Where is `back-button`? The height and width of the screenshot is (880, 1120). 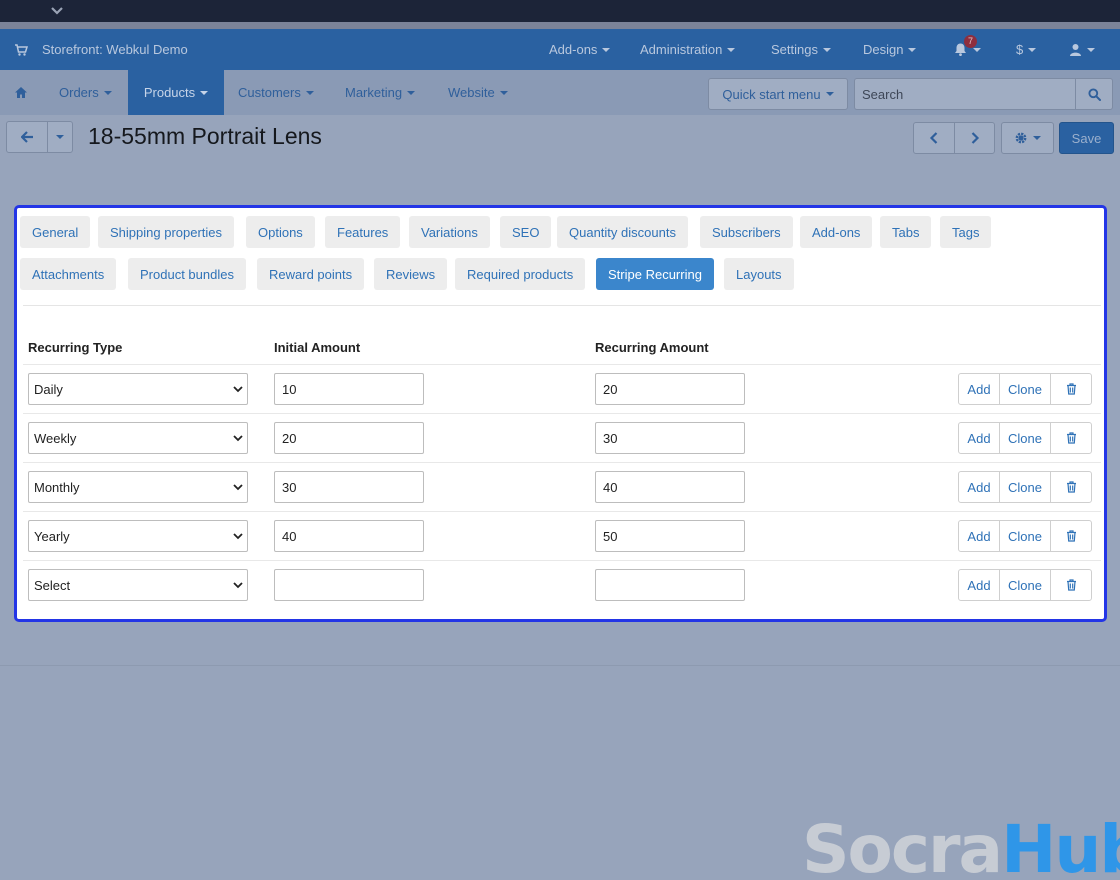 back-button is located at coordinates (27, 137).